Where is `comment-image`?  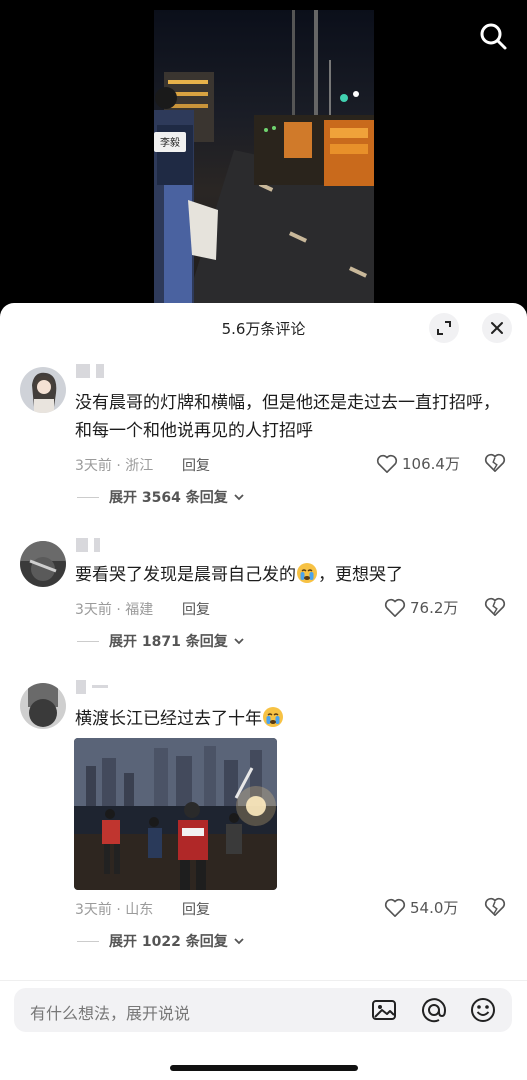 comment-image is located at coordinates (175, 814).